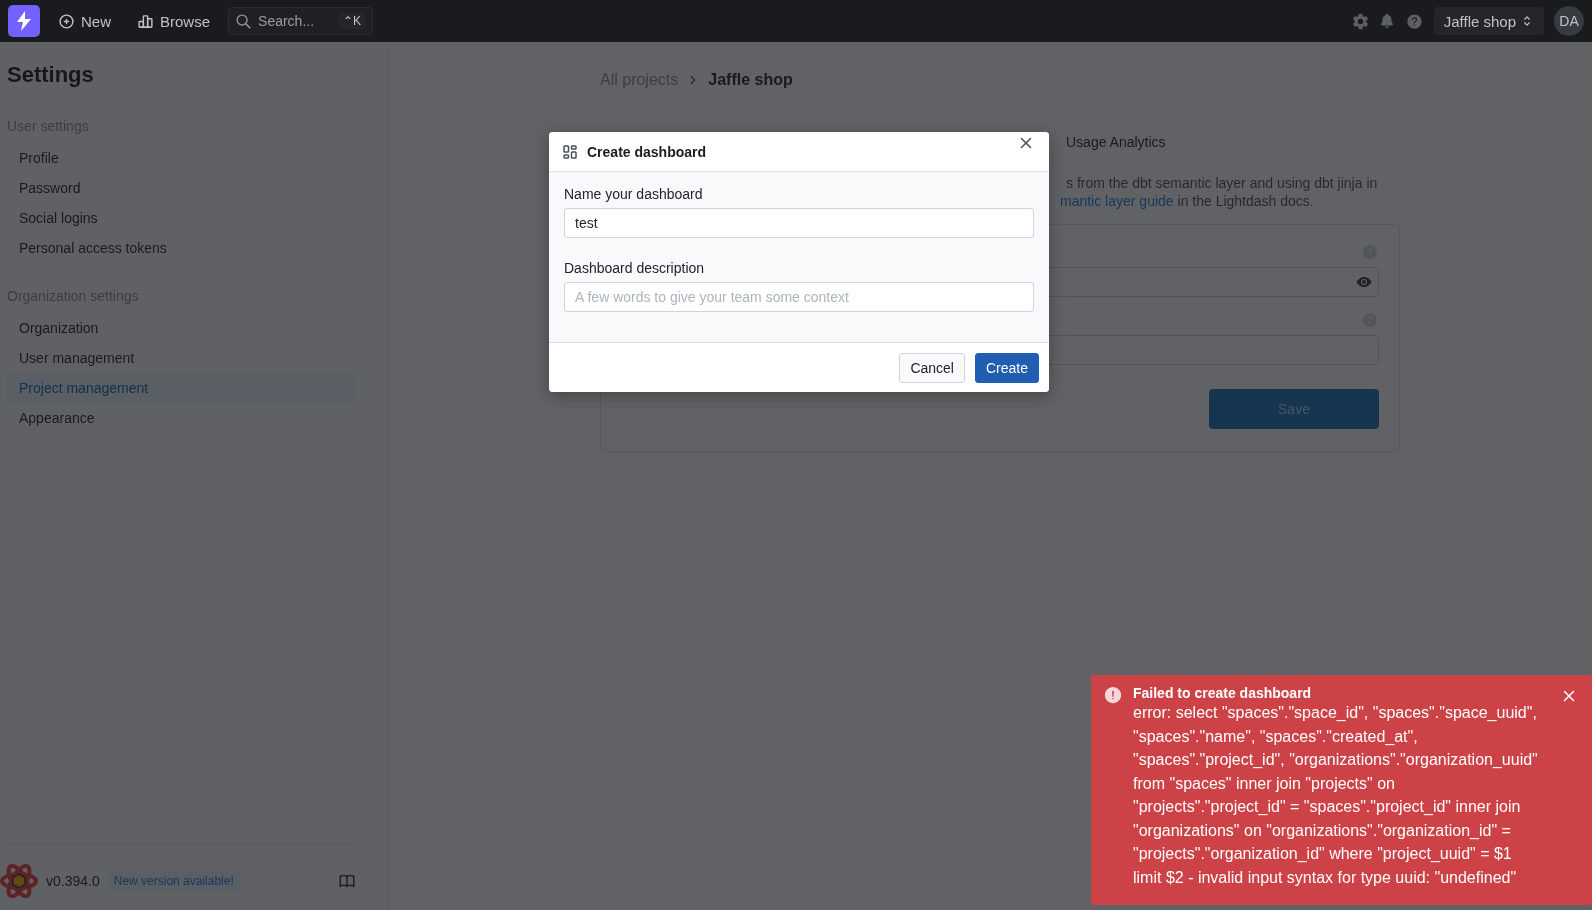 The image size is (1592, 910). Describe the element at coordinates (73, 881) in the screenshot. I see `version-text: v0.394.0` at that location.